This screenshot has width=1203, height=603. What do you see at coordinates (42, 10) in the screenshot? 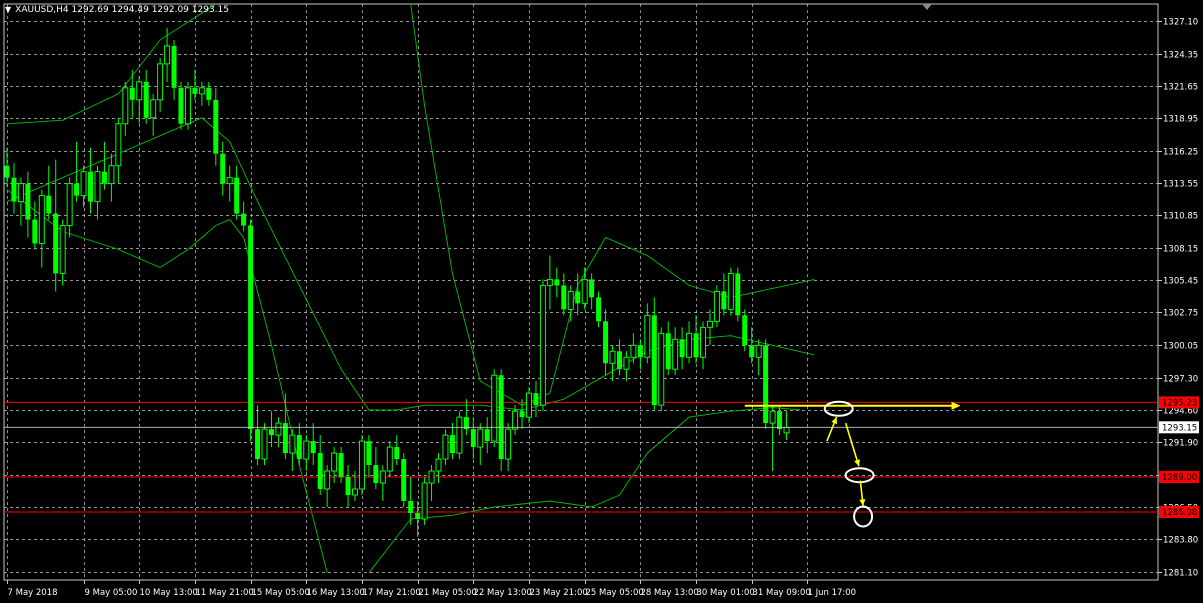
I see `symbol-label: XAUUSD,H4` at bounding box center [42, 10].